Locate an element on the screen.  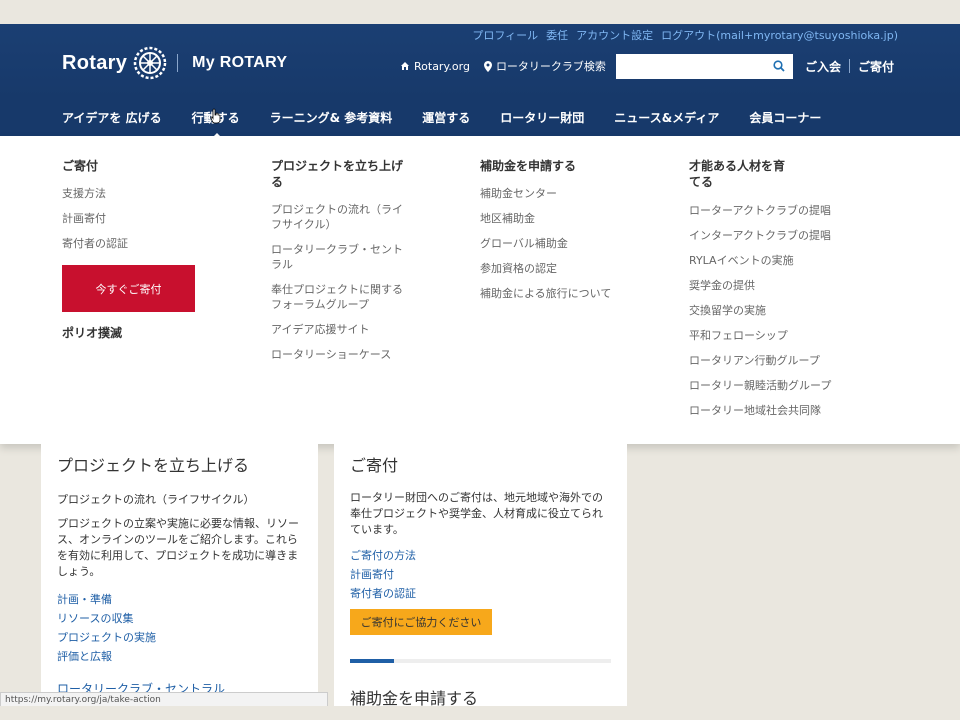
search-box is located at coordinates (704, 66).